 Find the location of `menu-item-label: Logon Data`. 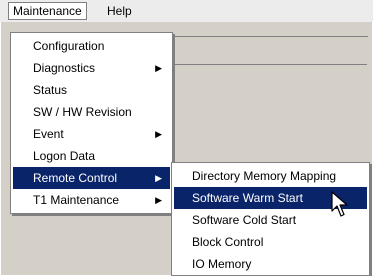

menu-item-label: Logon Data is located at coordinates (64, 156).